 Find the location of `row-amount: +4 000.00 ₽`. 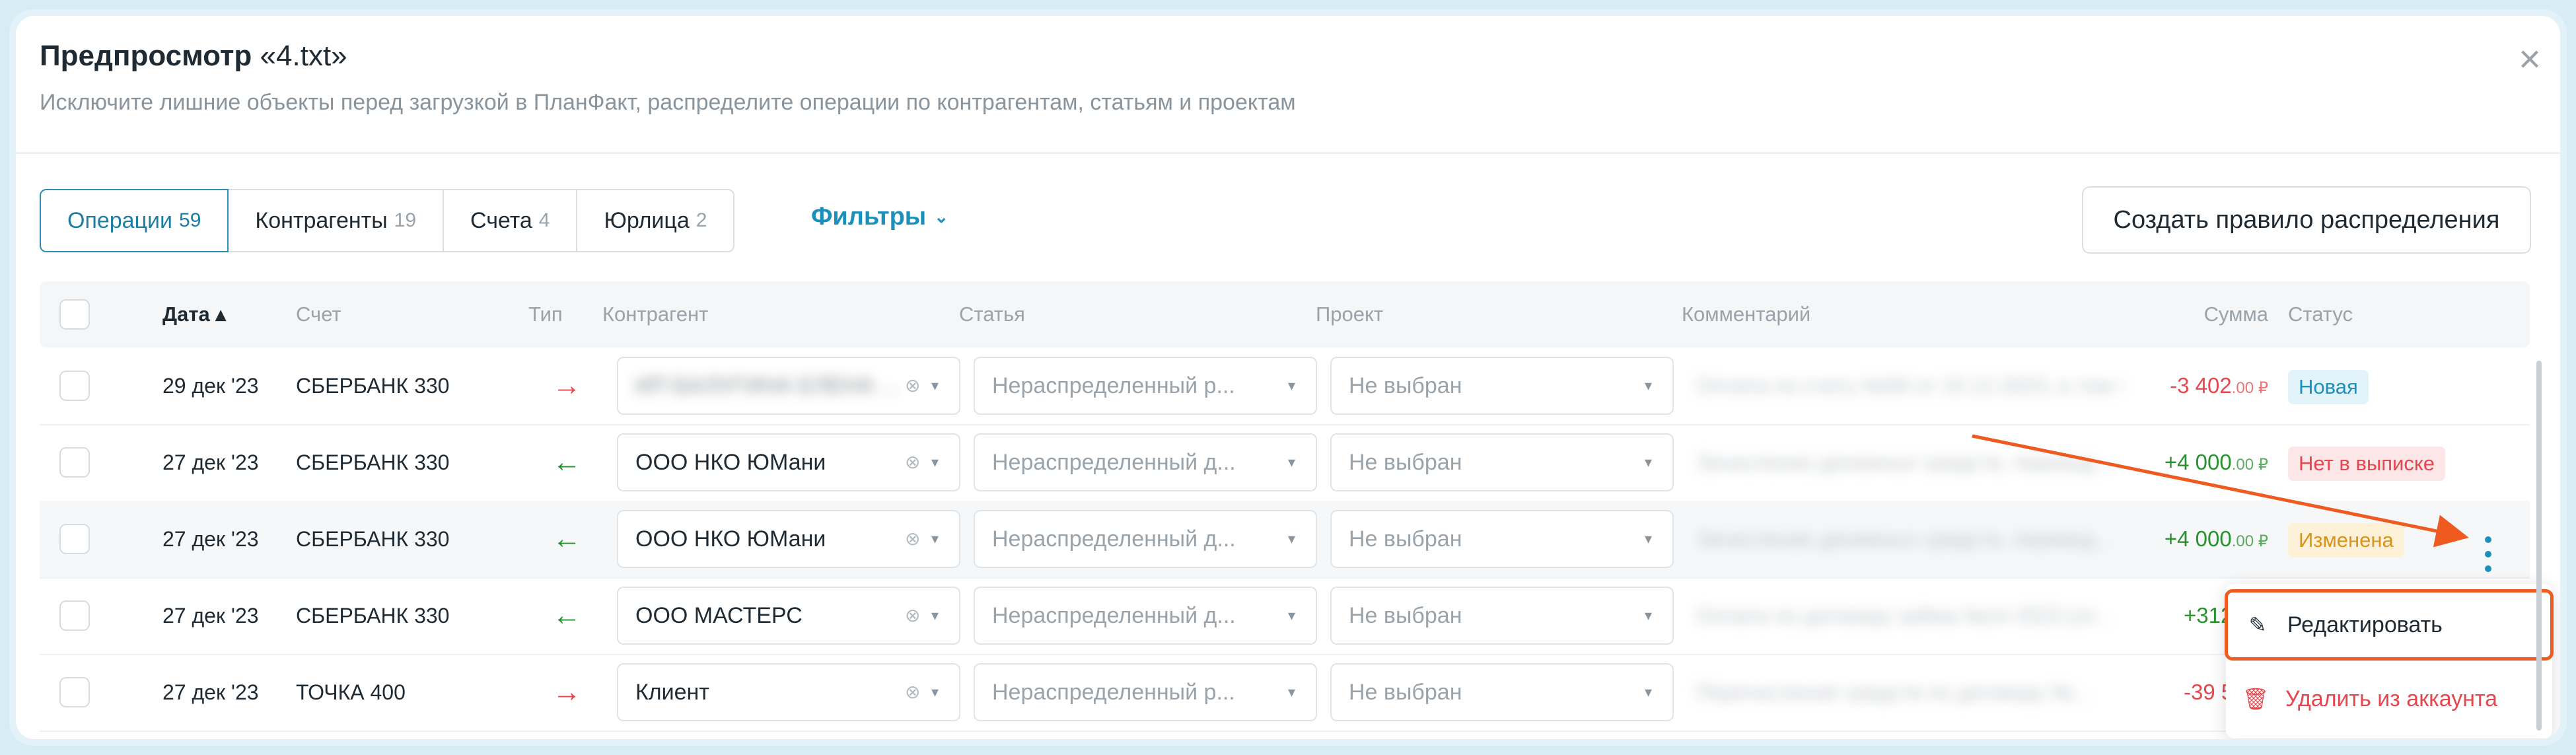

row-amount: +4 000.00 ₽ is located at coordinates (2216, 462).